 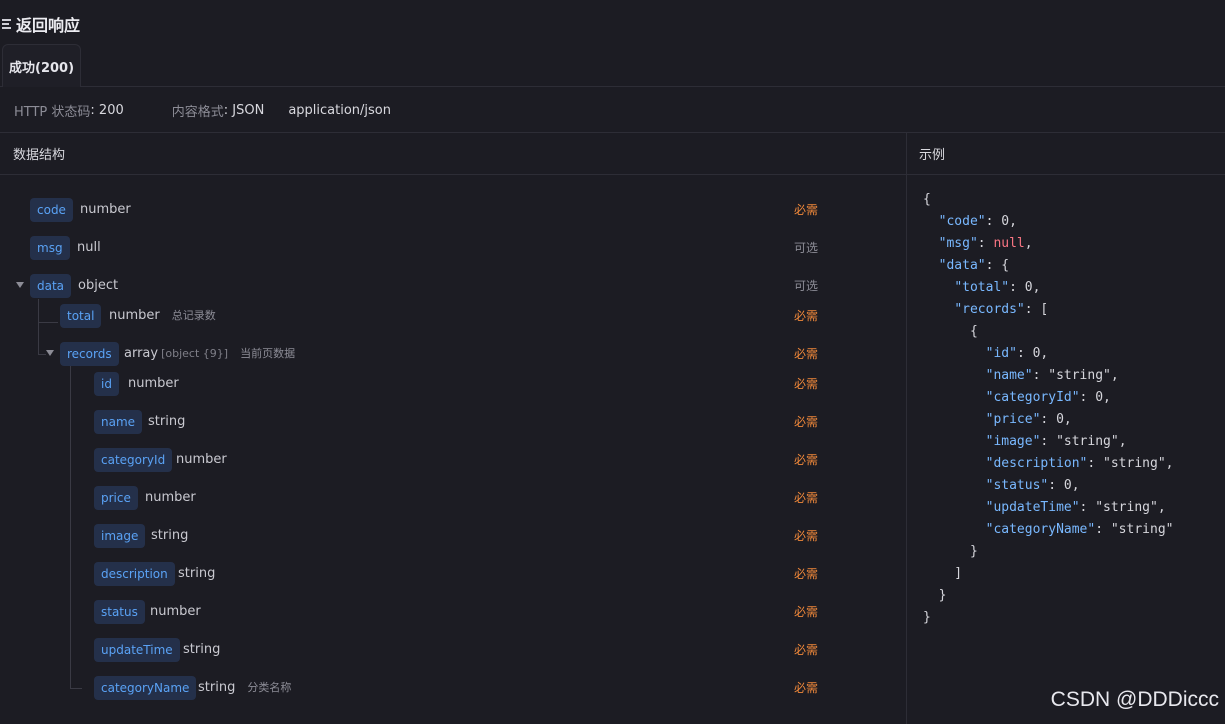 What do you see at coordinates (89, 354) in the screenshot?
I see `field-name-tag: records` at bounding box center [89, 354].